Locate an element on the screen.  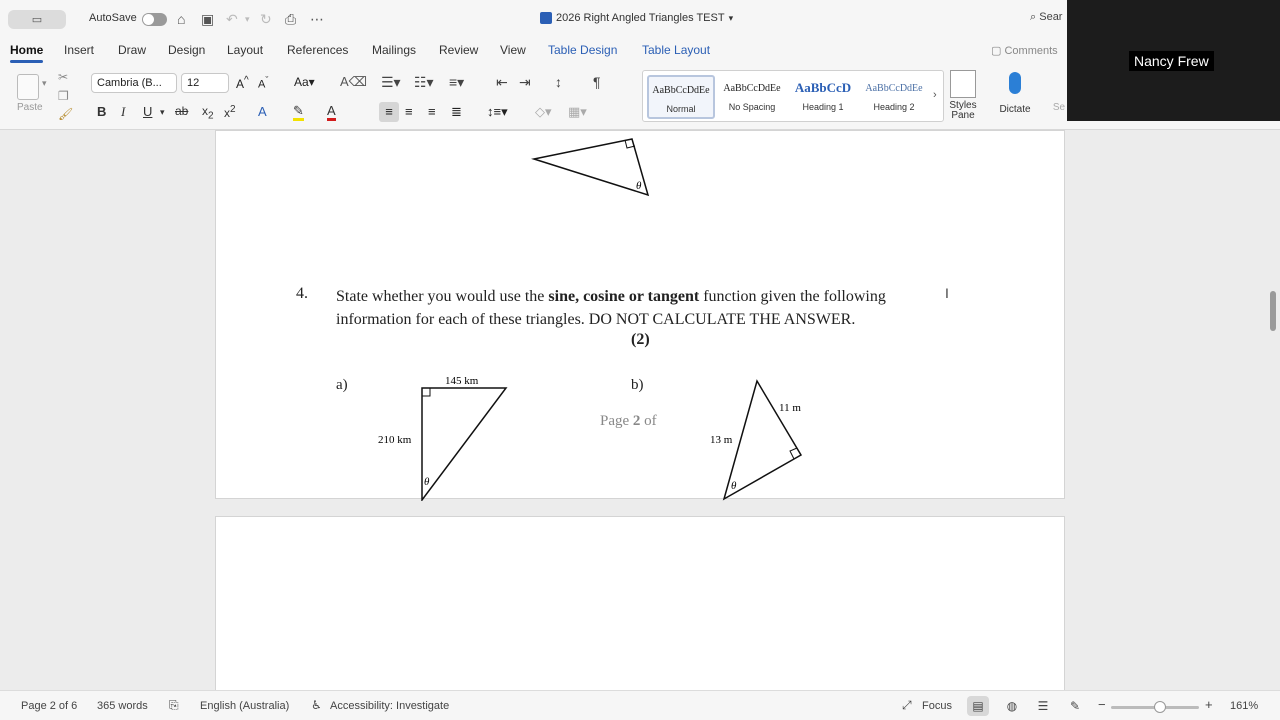
zoom-level: 161% is located at coordinates (1244, 706).